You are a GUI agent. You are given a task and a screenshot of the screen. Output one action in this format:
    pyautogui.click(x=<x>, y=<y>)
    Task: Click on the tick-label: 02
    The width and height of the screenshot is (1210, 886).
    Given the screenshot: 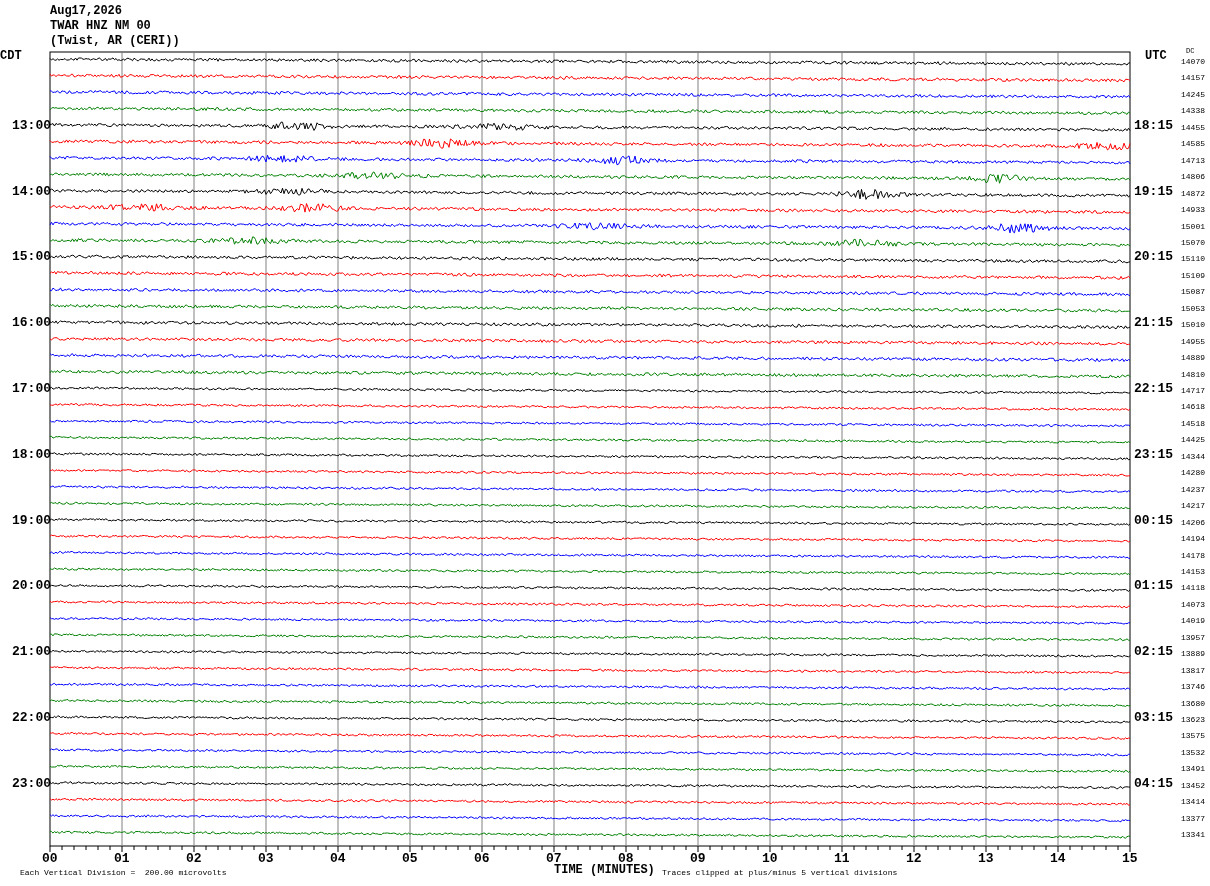 What is the action you would take?
    pyautogui.click(x=194, y=858)
    